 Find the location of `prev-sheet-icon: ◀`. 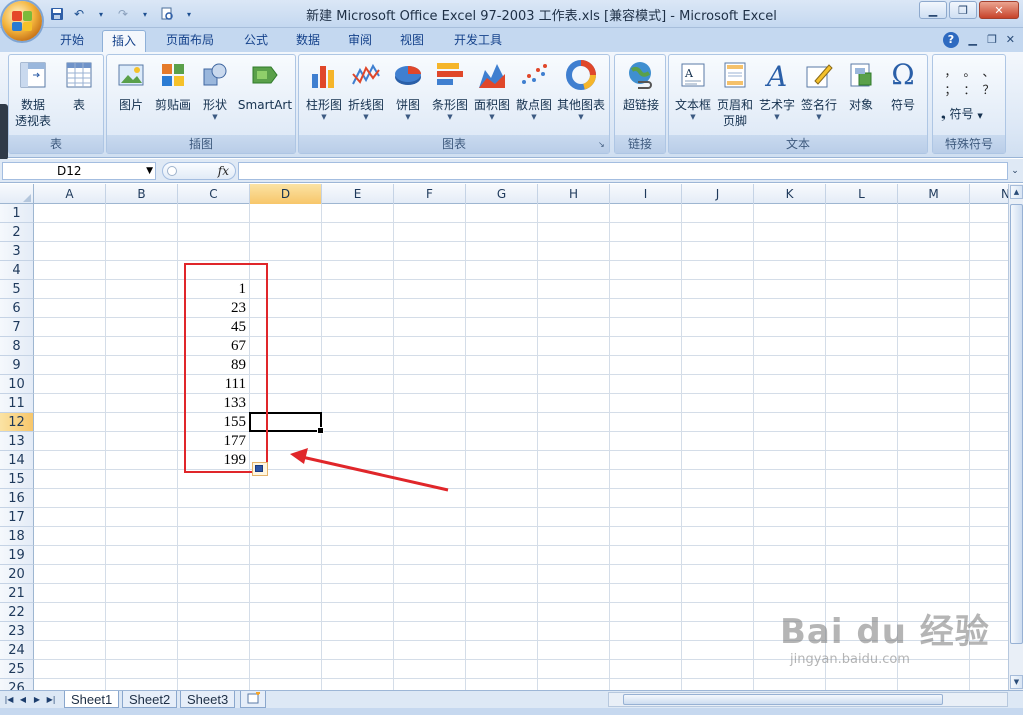

prev-sheet-icon: ◀ is located at coordinates (23, 699).